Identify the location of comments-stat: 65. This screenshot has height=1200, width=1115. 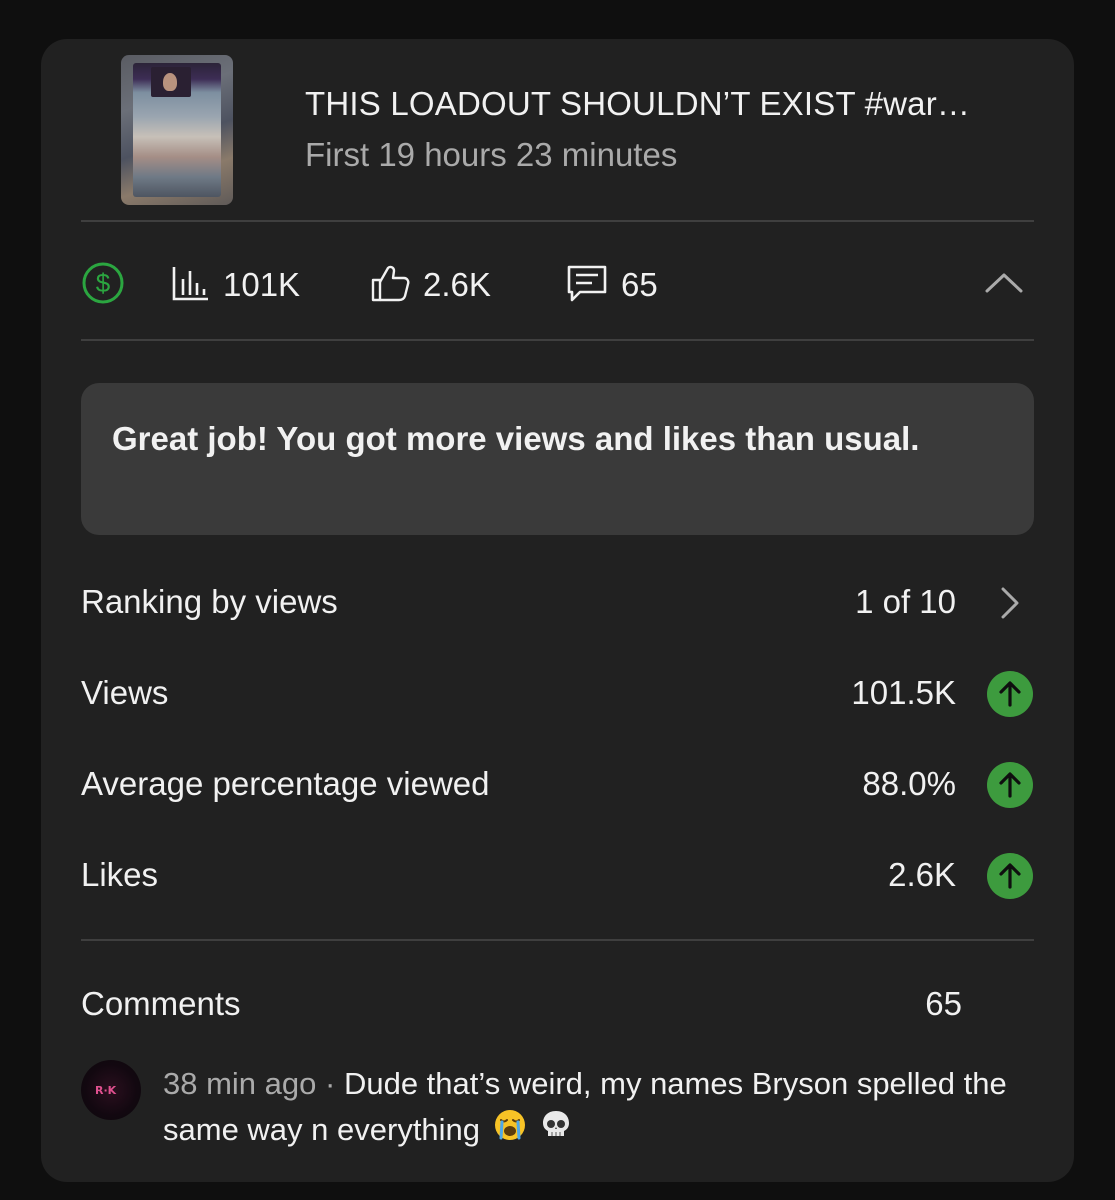
(611, 285).